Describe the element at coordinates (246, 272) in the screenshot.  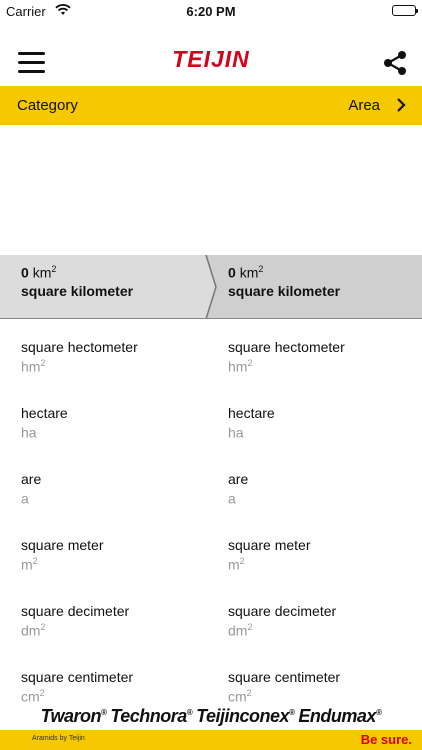
I see `to-value: 0 km2` at that location.